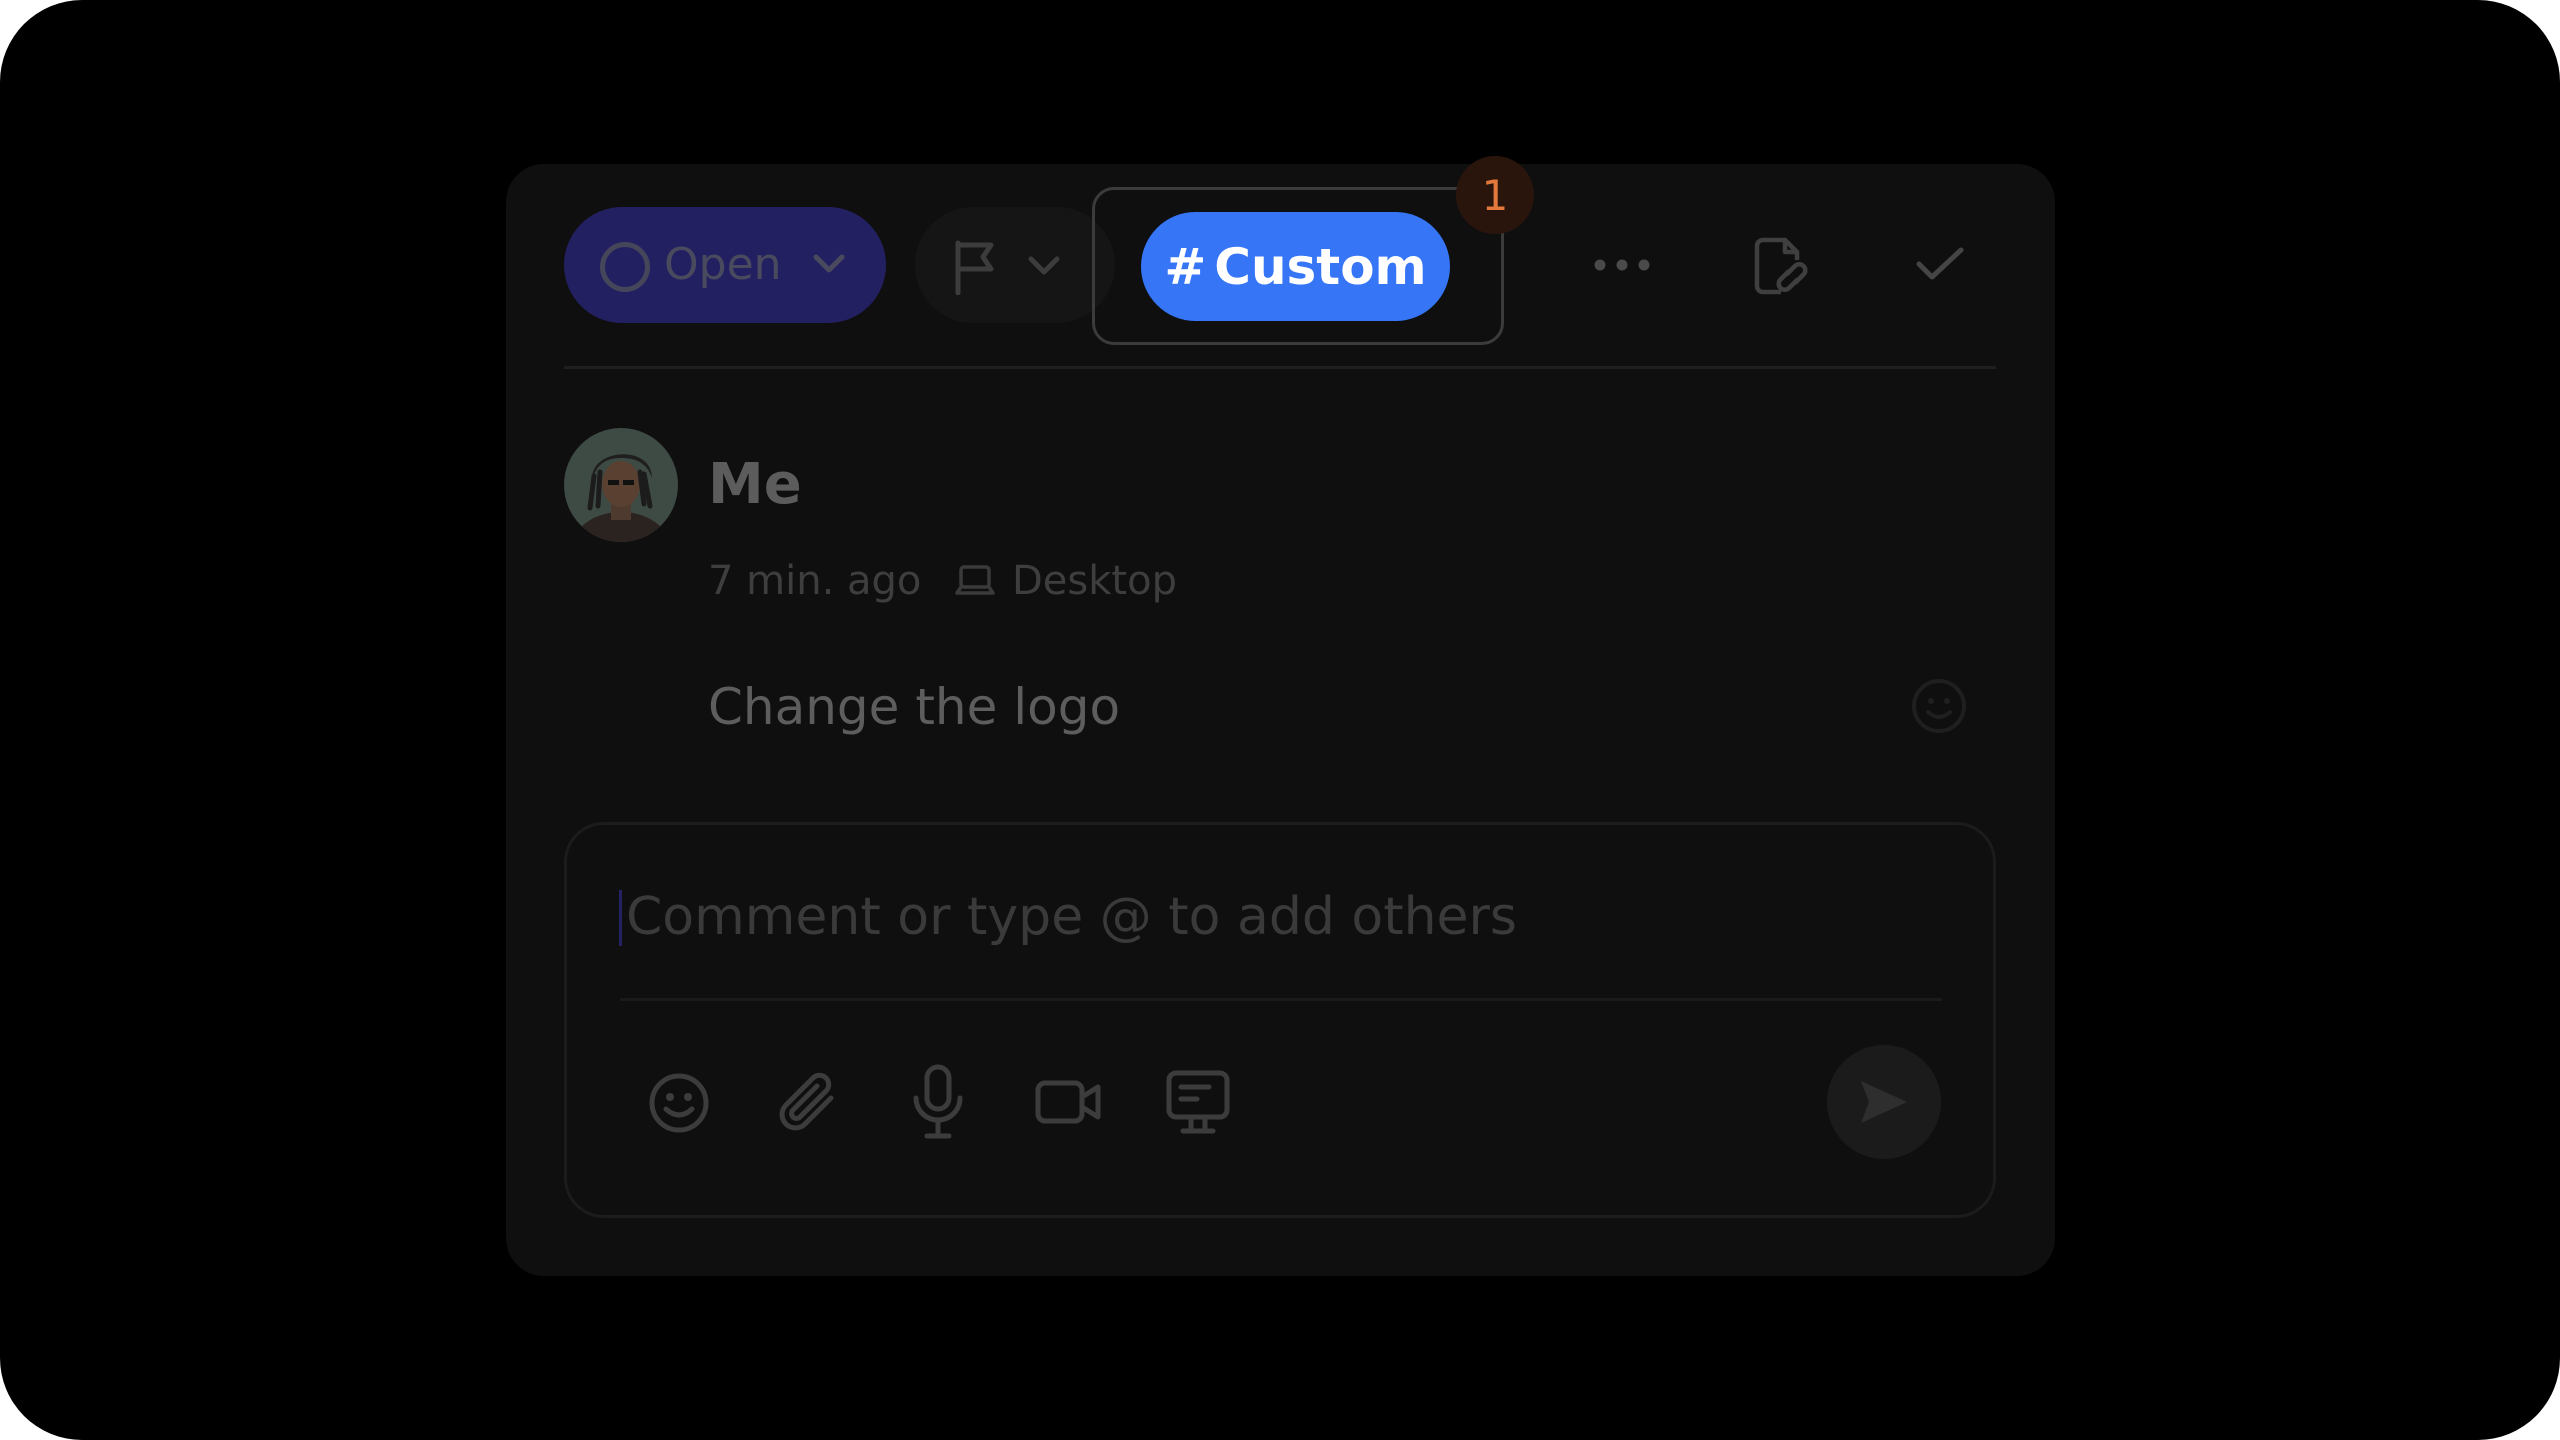 The image size is (2560, 1440). What do you see at coordinates (1198, 1103) in the screenshot?
I see `screen-icon` at bounding box center [1198, 1103].